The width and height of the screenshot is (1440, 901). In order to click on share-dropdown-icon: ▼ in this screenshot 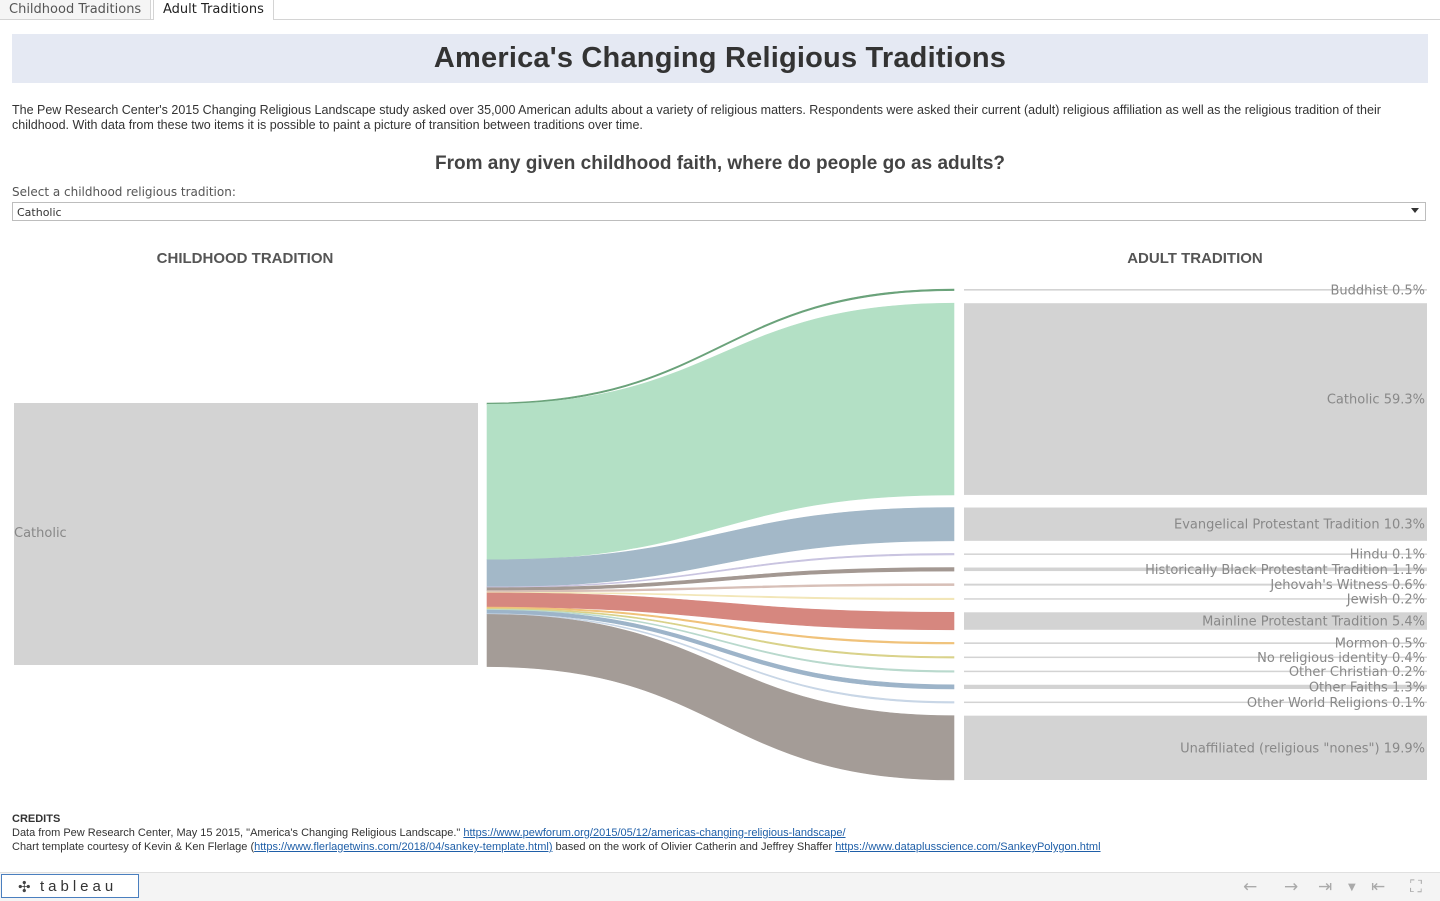, I will do `click(1352, 887)`.